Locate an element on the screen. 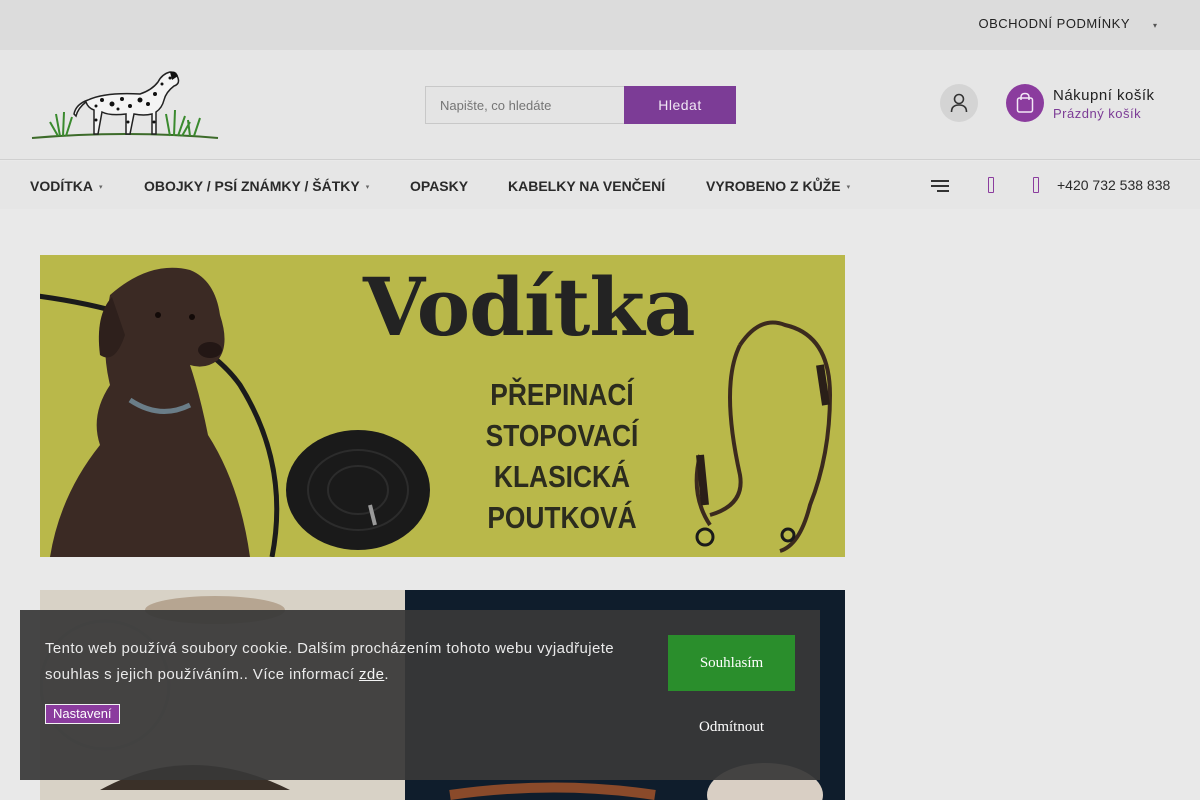 The width and height of the screenshot is (1200, 800). nav-item-opasky: OPASKY is located at coordinates (439, 186).